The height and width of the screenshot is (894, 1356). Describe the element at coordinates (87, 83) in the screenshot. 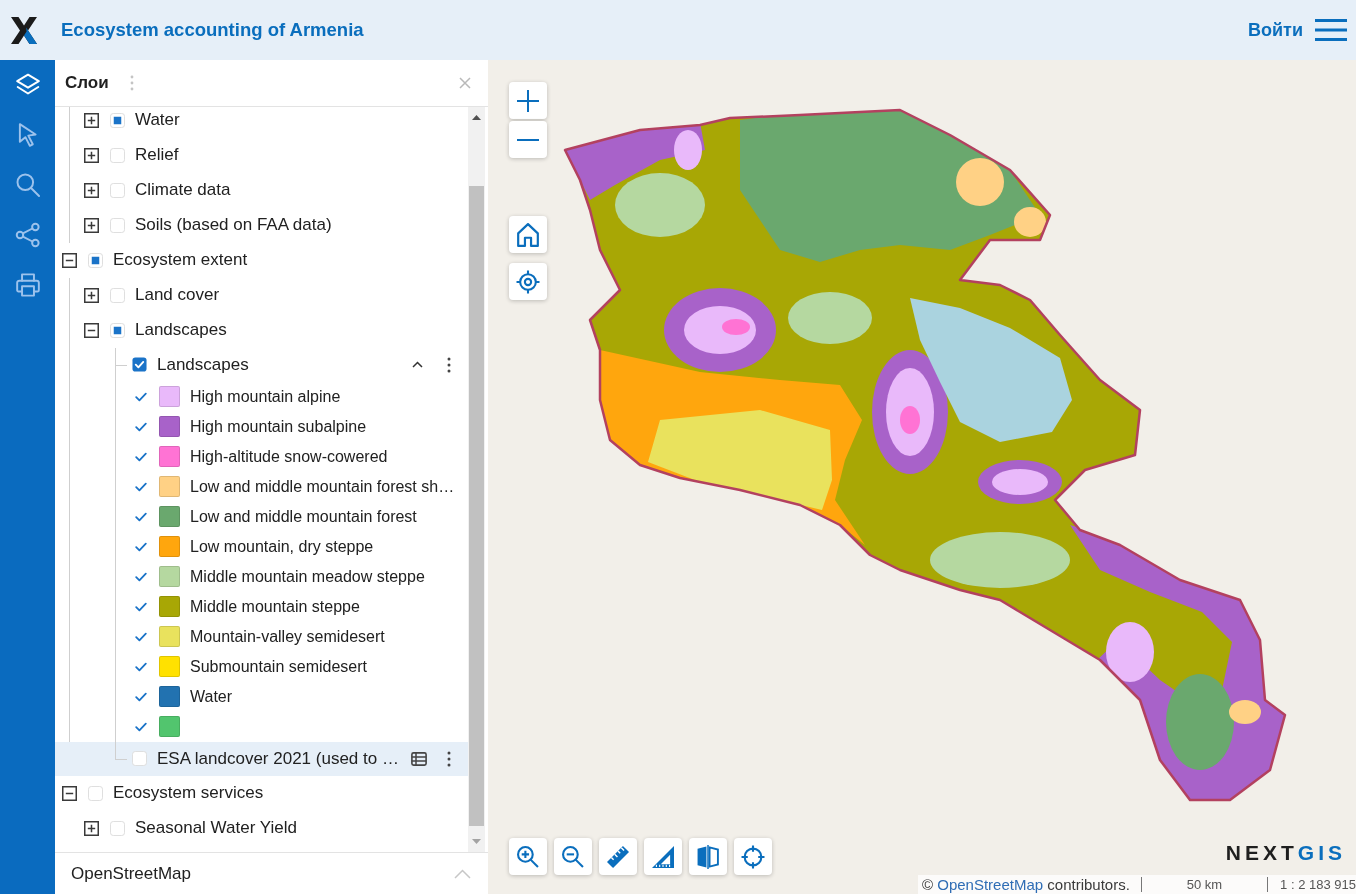

I see `panel-title: Слои` at that location.